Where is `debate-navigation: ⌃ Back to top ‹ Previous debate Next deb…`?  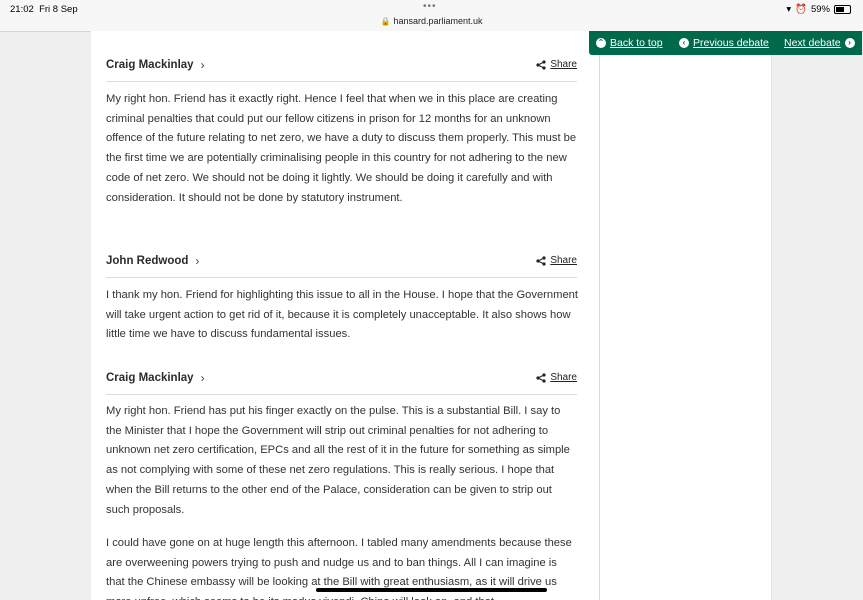 debate-navigation: ⌃ Back to top ‹ Previous debate Next deb… is located at coordinates (725, 43).